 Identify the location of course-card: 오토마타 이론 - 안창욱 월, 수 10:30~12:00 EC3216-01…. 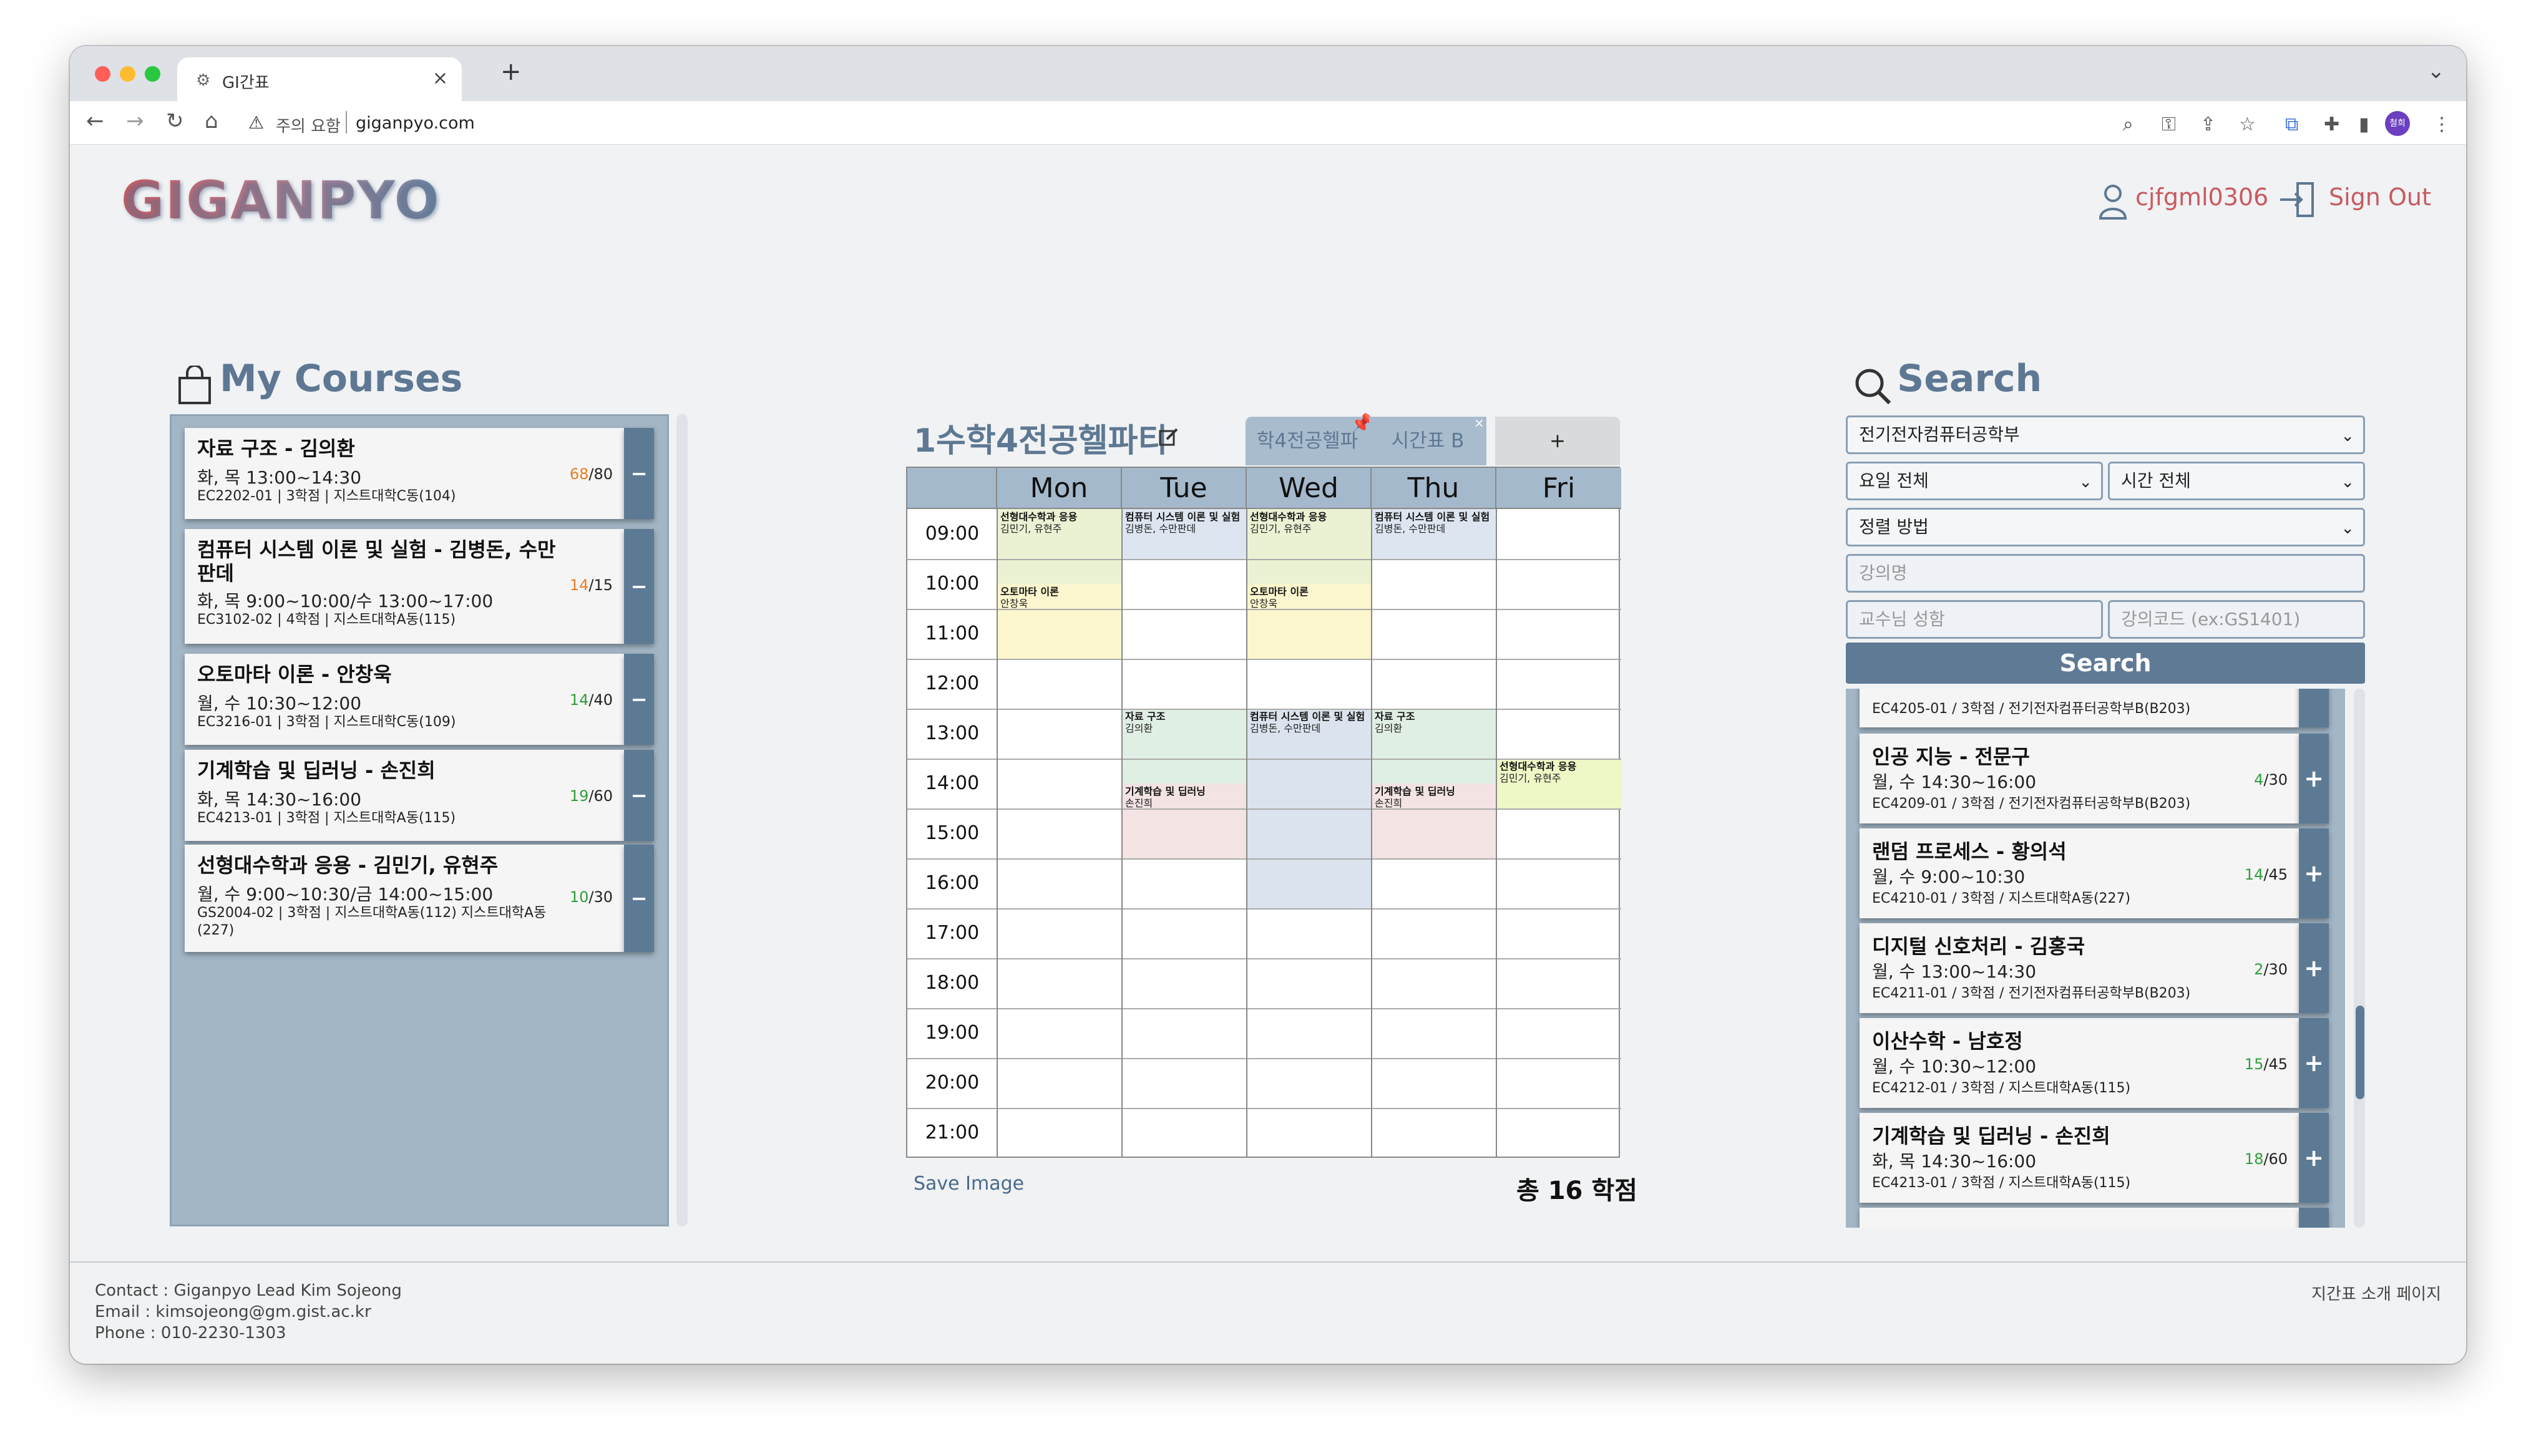
(419, 699).